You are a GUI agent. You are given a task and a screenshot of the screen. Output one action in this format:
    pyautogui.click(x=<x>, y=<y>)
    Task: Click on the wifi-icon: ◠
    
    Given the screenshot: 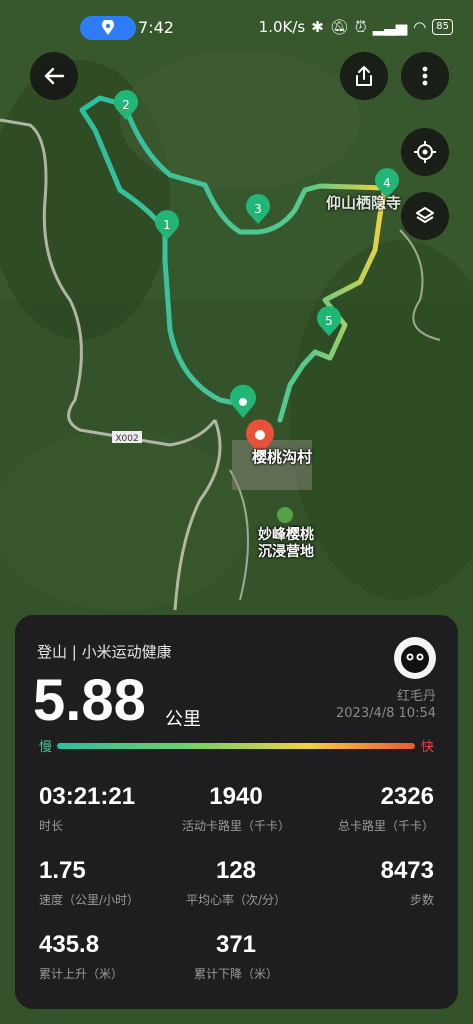 What is the action you would take?
    pyautogui.click(x=420, y=27)
    